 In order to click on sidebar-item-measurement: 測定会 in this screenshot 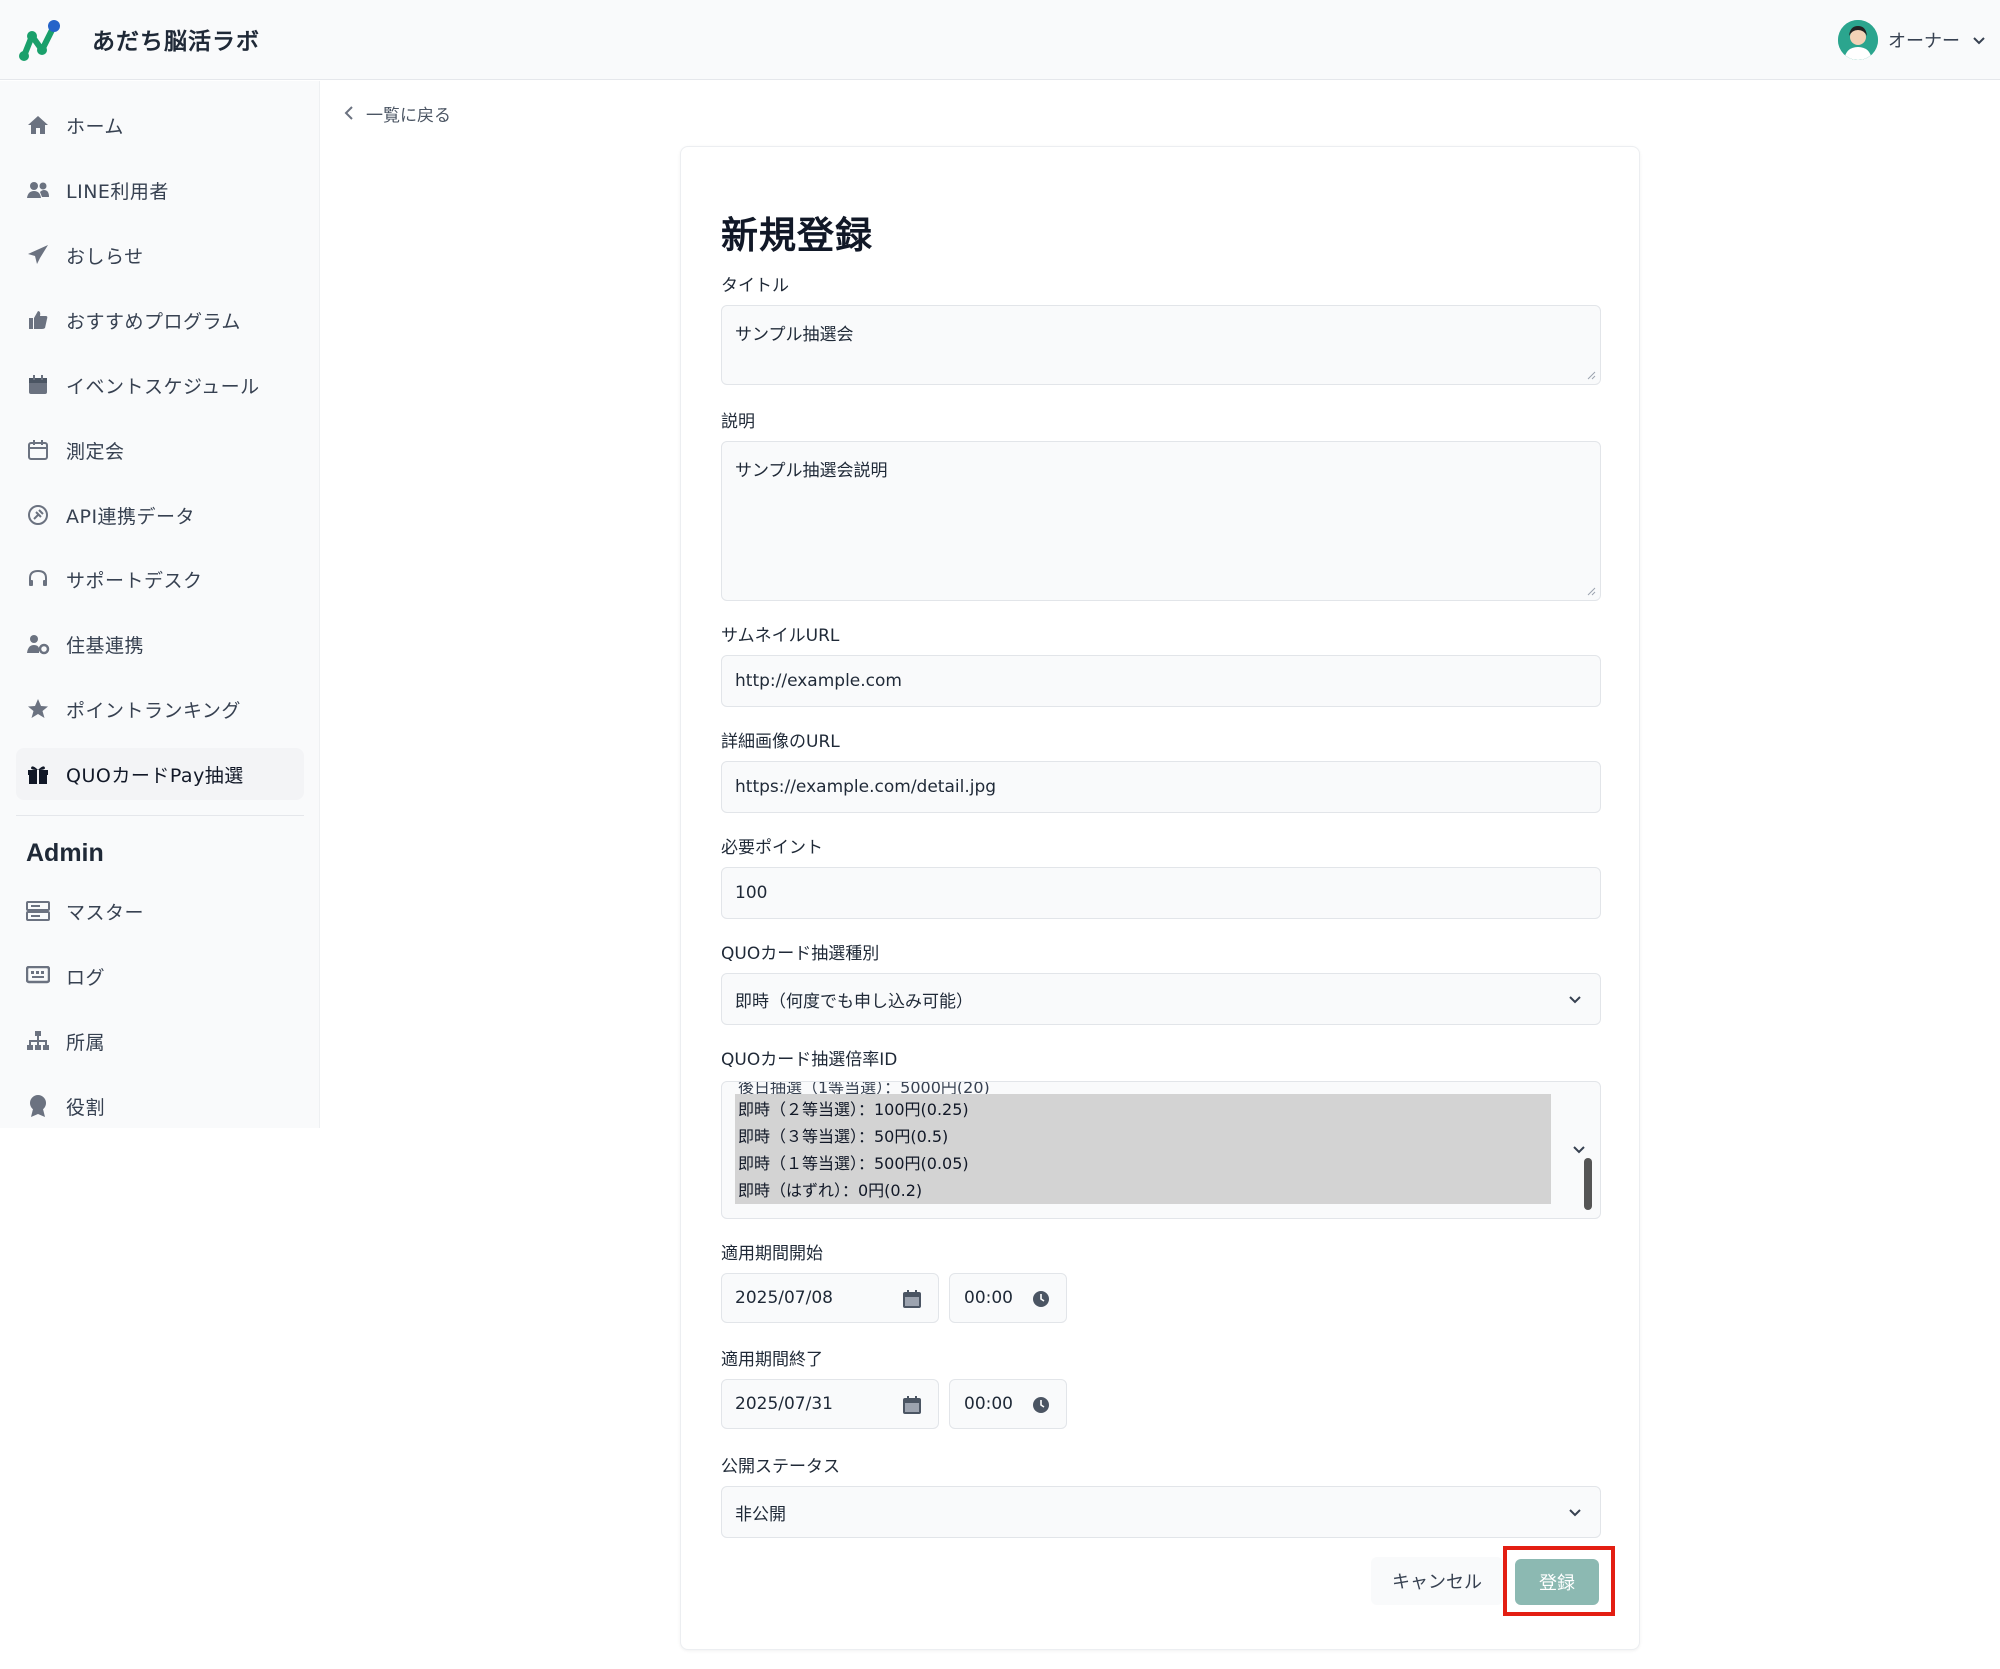, I will do `click(160, 450)`.